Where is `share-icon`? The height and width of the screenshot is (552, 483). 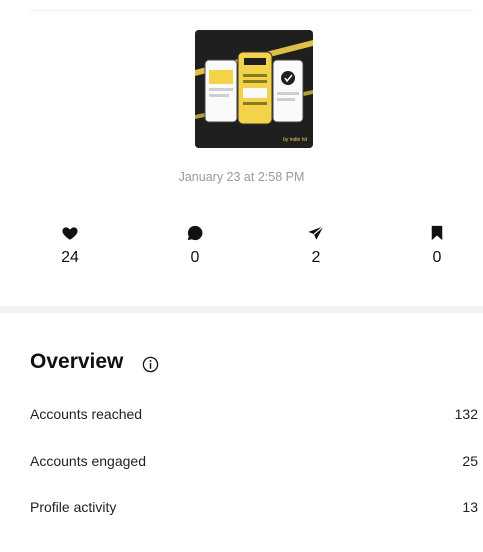
share-icon is located at coordinates (316, 232).